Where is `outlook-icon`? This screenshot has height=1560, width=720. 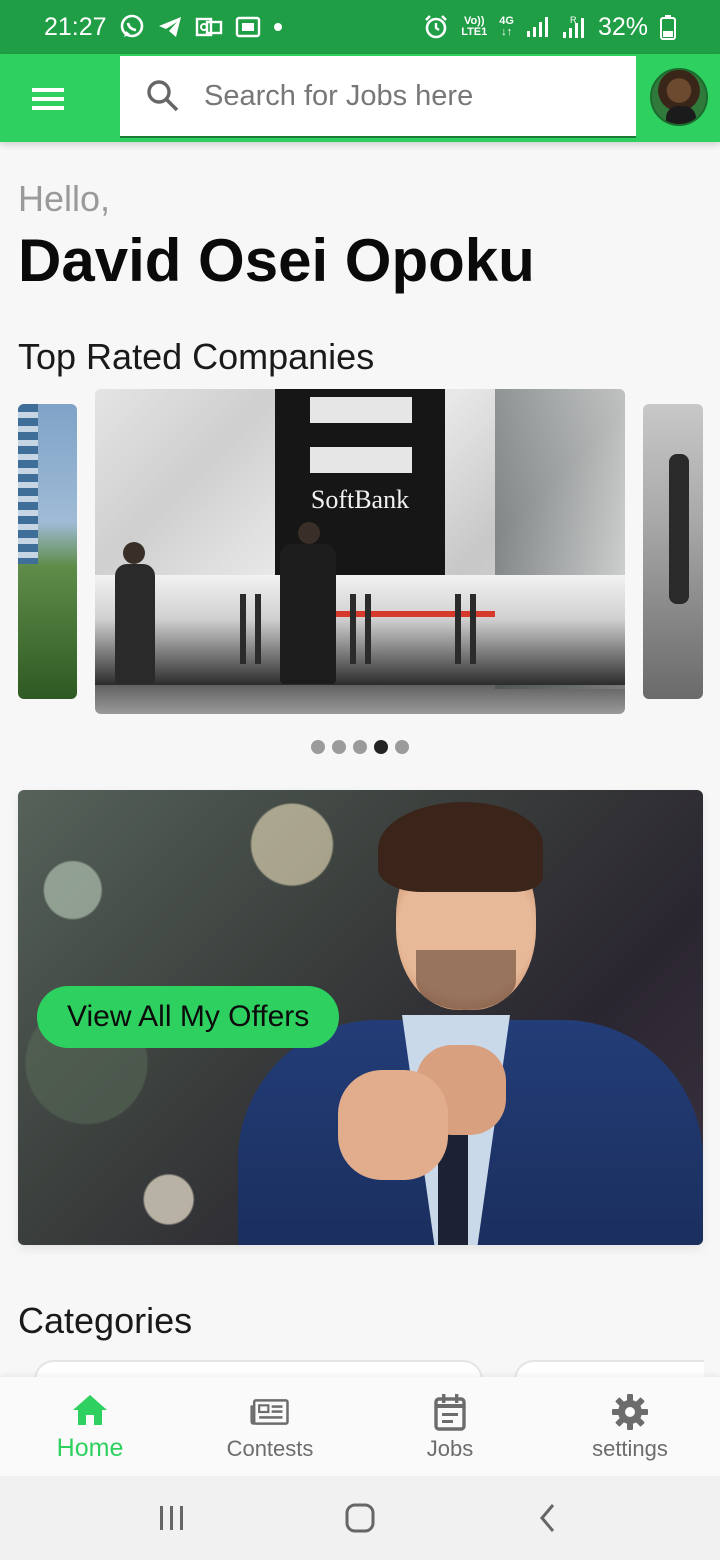
outlook-icon is located at coordinates (209, 27).